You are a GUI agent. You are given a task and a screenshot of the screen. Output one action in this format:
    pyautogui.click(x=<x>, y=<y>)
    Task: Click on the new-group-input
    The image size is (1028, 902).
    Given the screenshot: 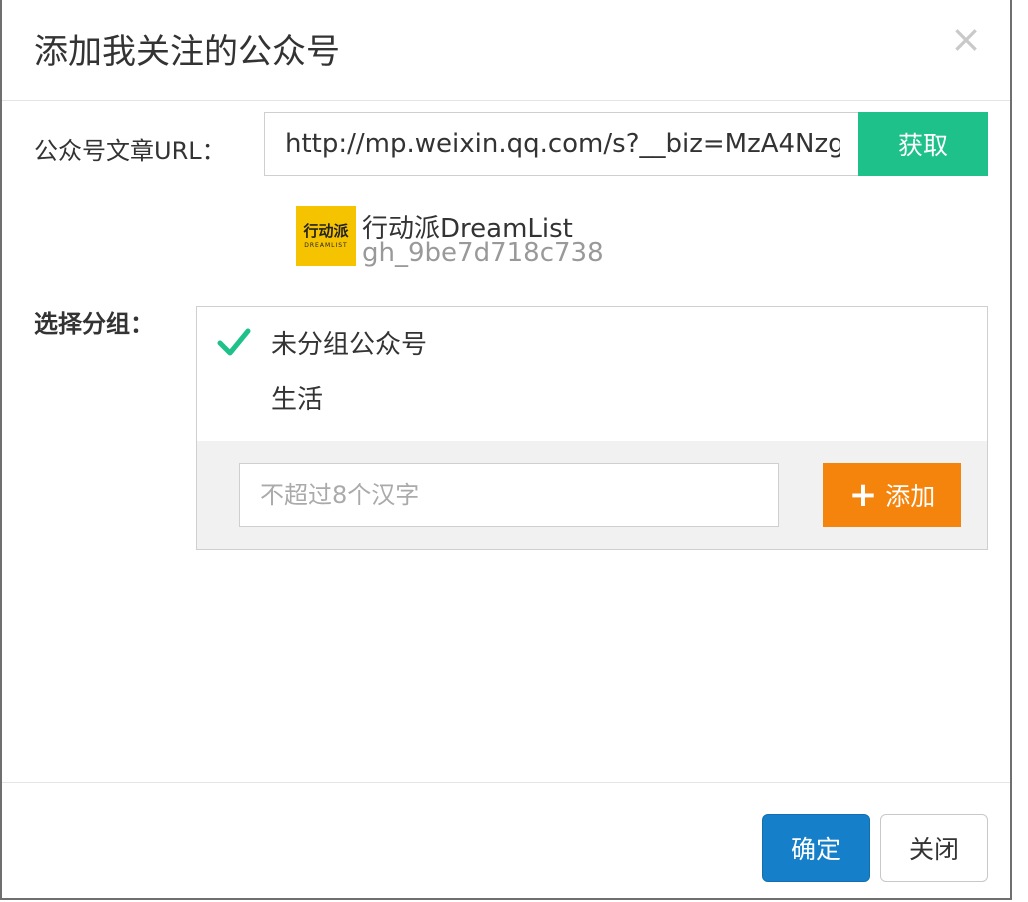 What is the action you would take?
    pyautogui.click(x=509, y=495)
    